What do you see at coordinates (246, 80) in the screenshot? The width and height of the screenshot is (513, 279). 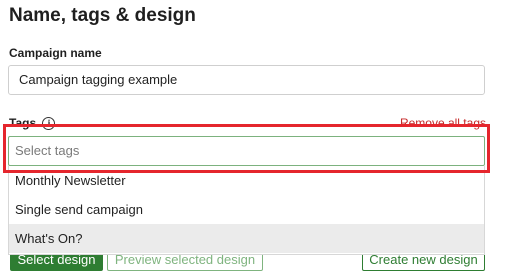 I see `campaign-name-input: Campaign tagging example` at bounding box center [246, 80].